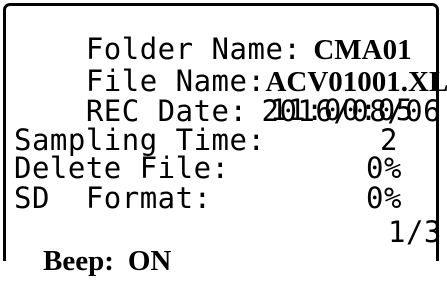  What do you see at coordinates (342, 110) in the screenshot?
I see `rec-time-value: 11:00:05` at bounding box center [342, 110].